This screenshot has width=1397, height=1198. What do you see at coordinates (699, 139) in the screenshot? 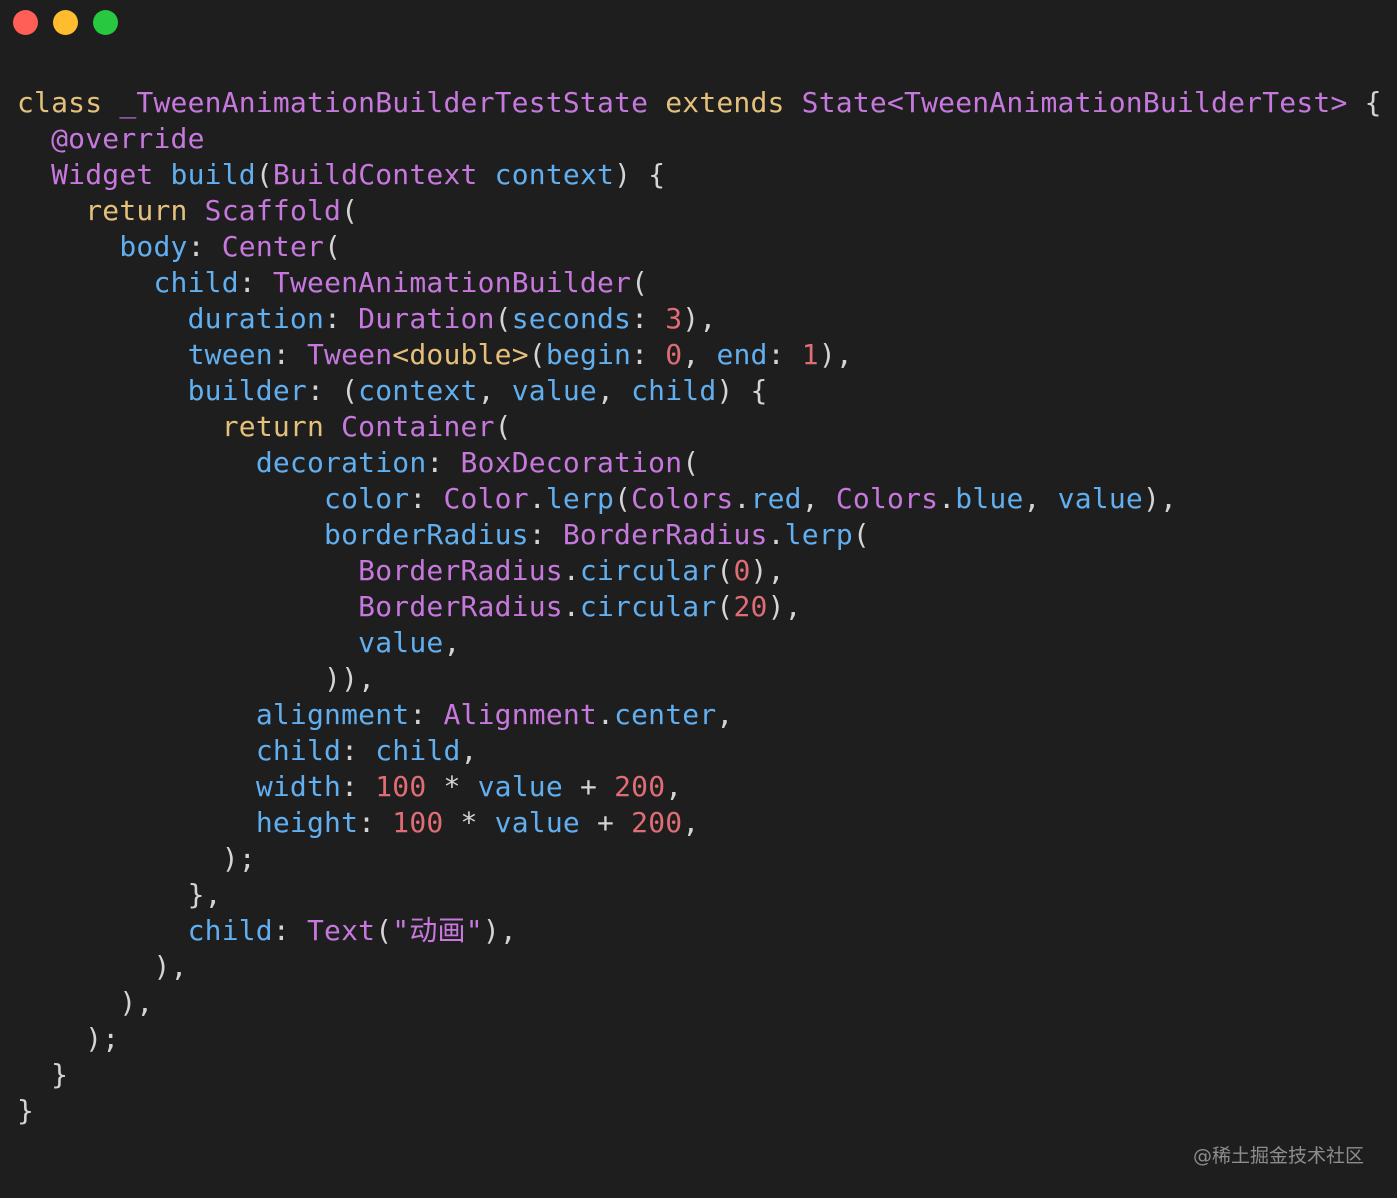
I see `code-line: @override` at bounding box center [699, 139].